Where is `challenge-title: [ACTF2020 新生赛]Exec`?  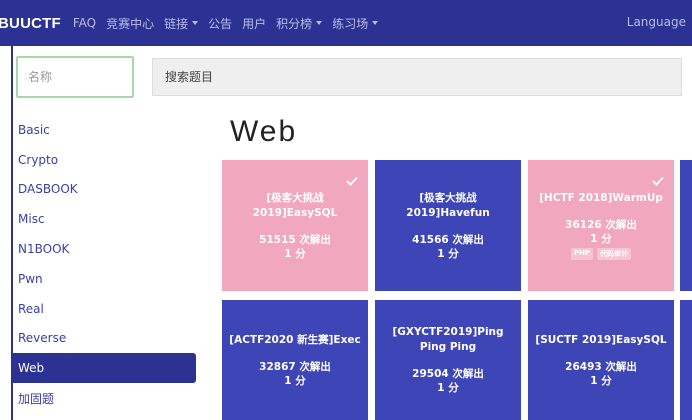 challenge-title: [ACTF2020 新生赛]Exec is located at coordinates (295, 339).